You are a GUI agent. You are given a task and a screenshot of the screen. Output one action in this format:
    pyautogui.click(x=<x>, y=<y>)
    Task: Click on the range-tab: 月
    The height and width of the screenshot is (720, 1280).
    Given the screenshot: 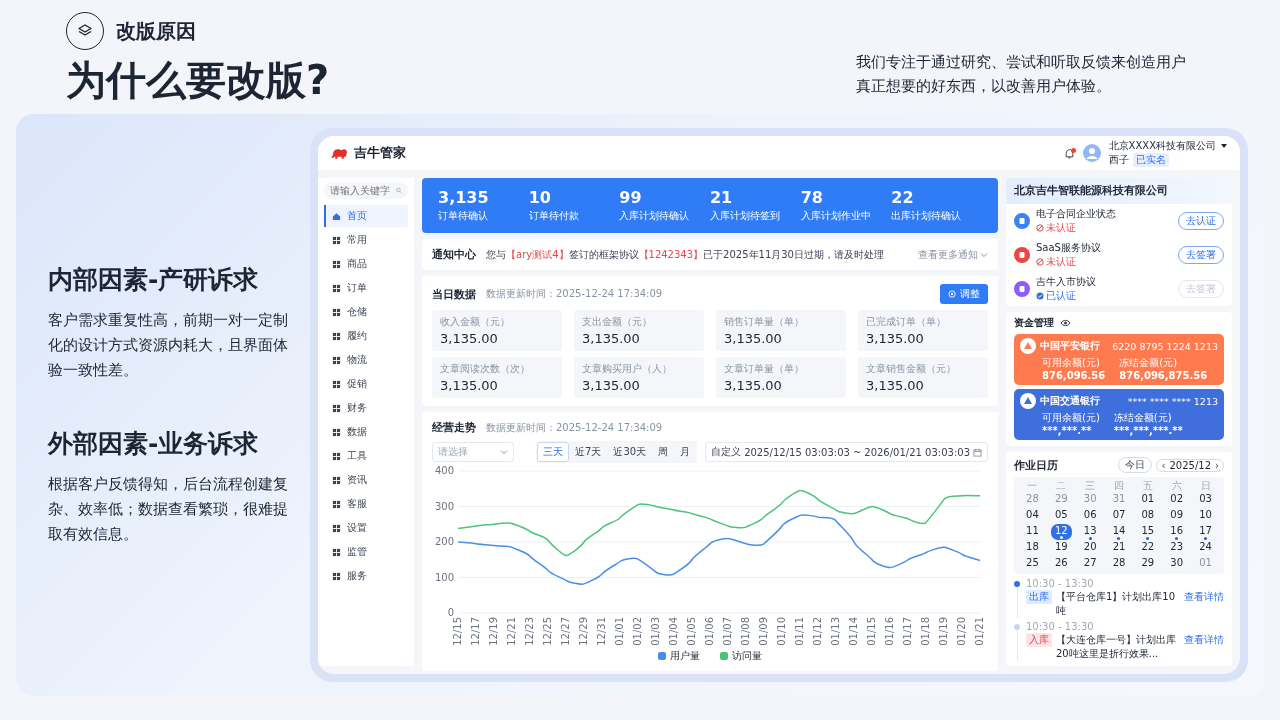 What is the action you would take?
    pyautogui.click(x=685, y=452)
    